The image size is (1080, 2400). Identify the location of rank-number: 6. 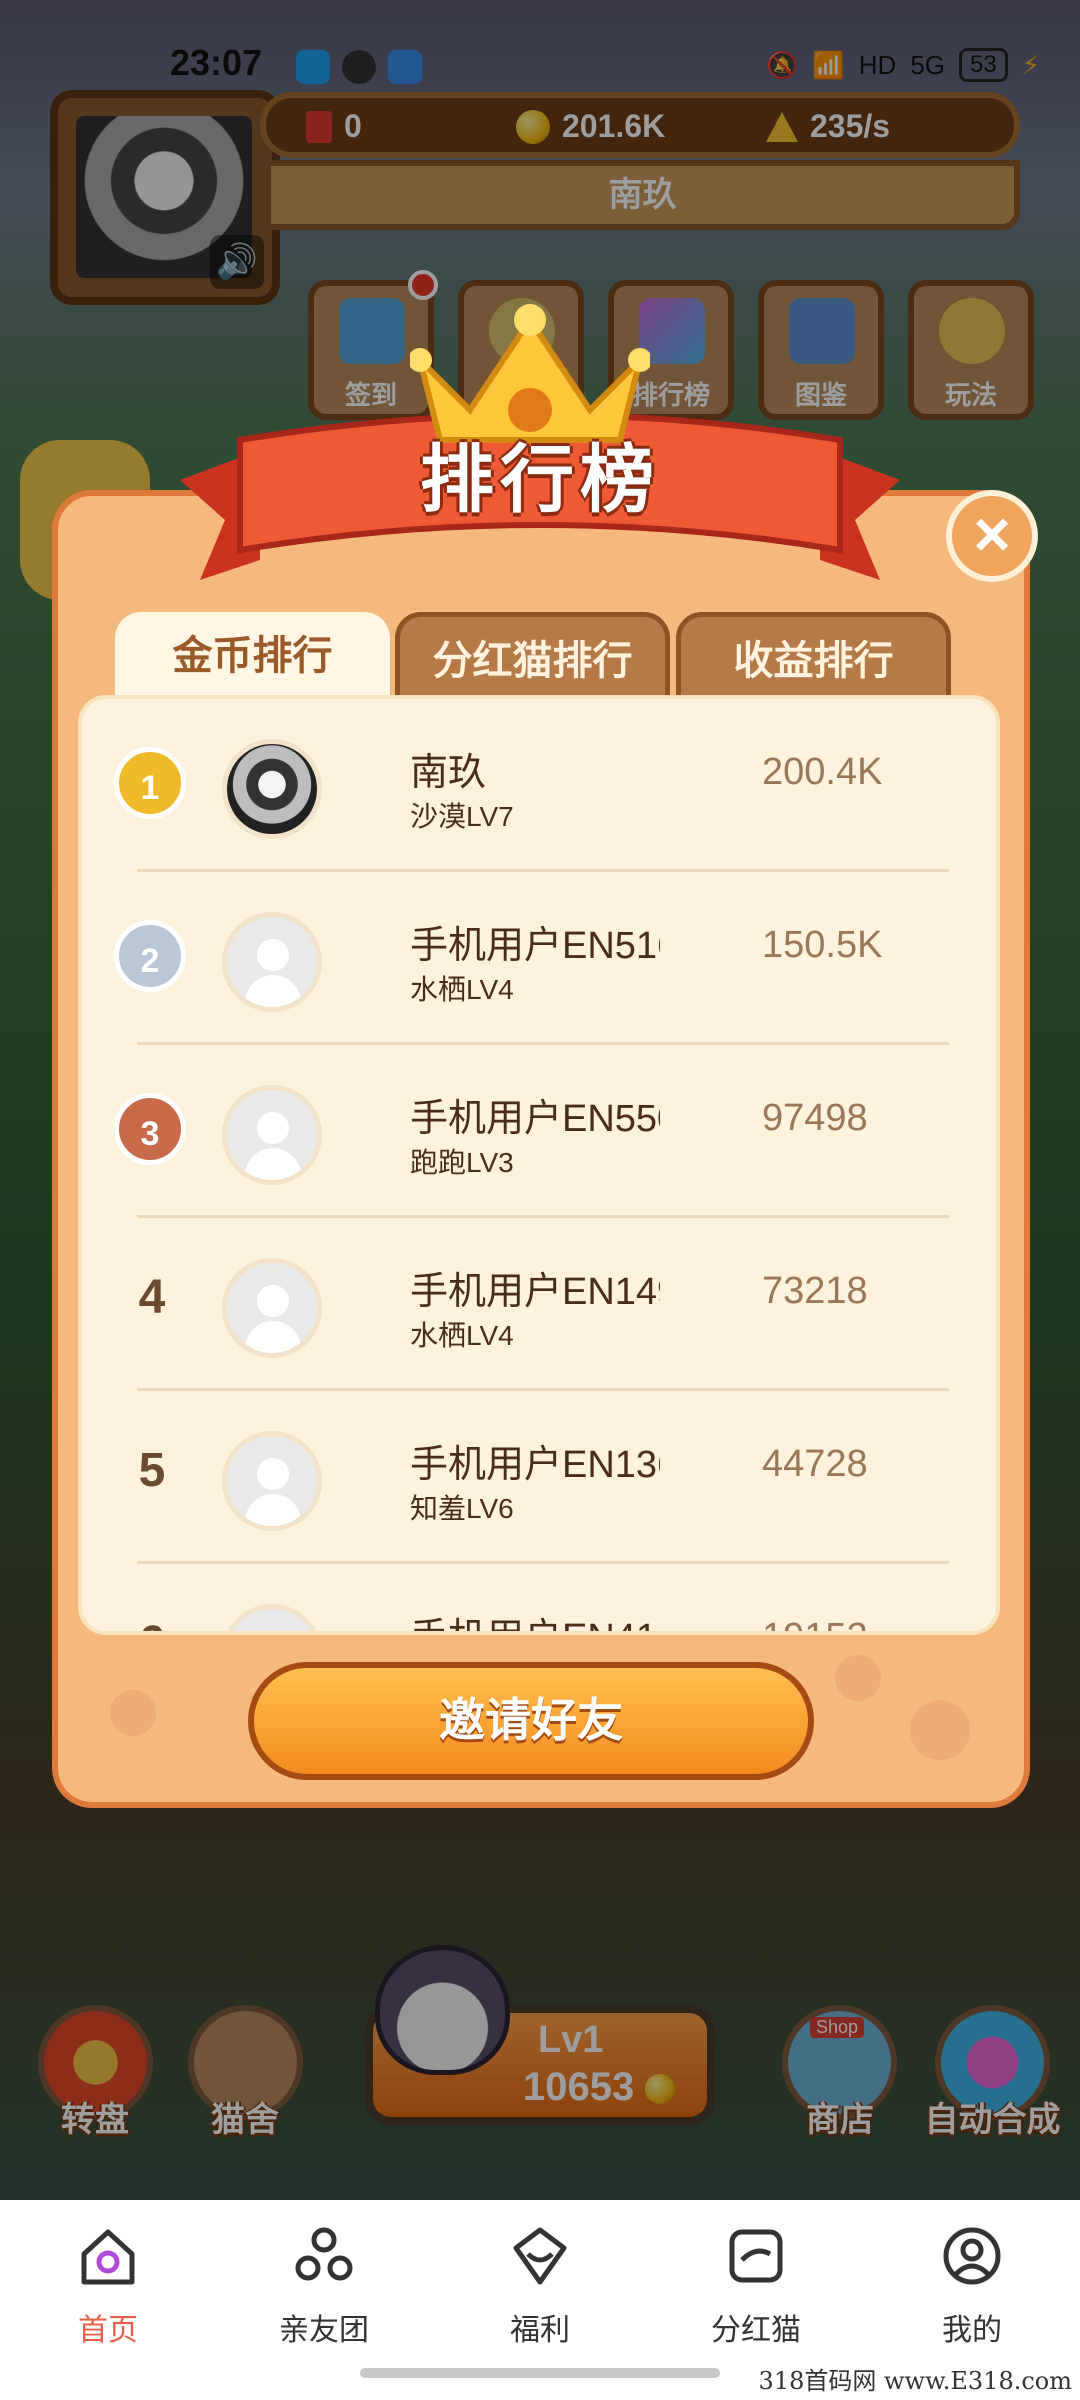
(152, 1623).